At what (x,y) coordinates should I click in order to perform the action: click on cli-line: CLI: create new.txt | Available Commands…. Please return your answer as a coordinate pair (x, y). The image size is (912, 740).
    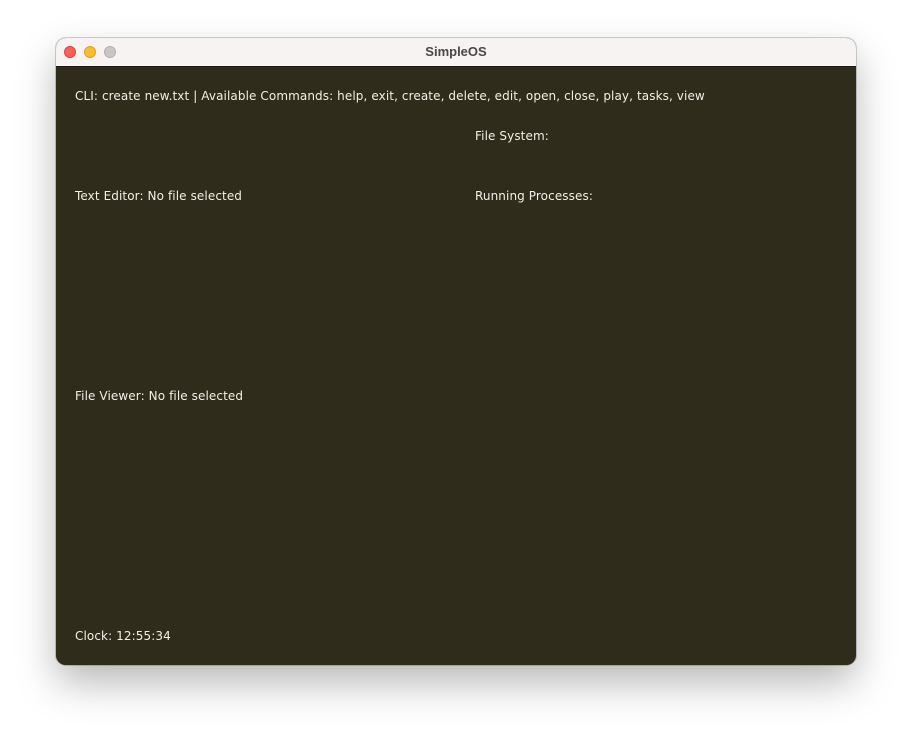
    Looking at the image, I should click on (390, 96).